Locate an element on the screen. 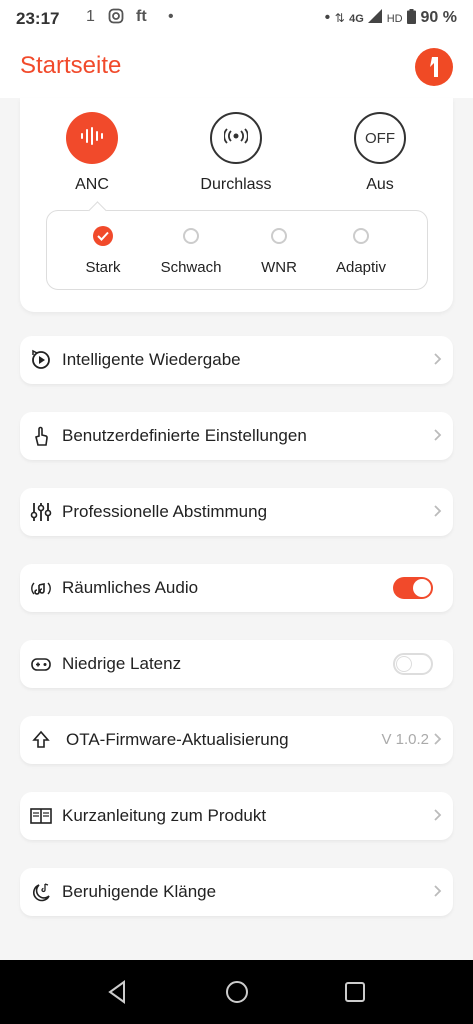 This screenshot has width=473, height=1024. menu-label: OTA-Firmware-Aktualisierung is located at coordinates (177, 739).